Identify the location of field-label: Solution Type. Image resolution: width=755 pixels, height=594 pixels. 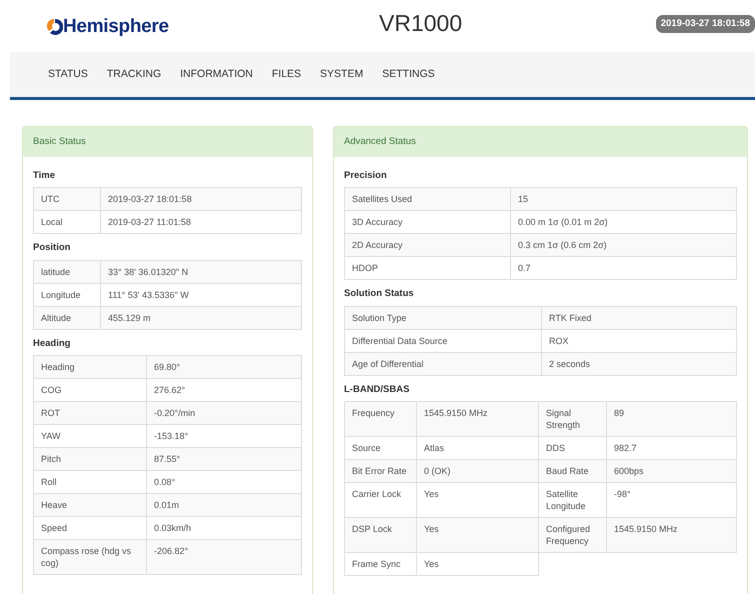
(443, 317).